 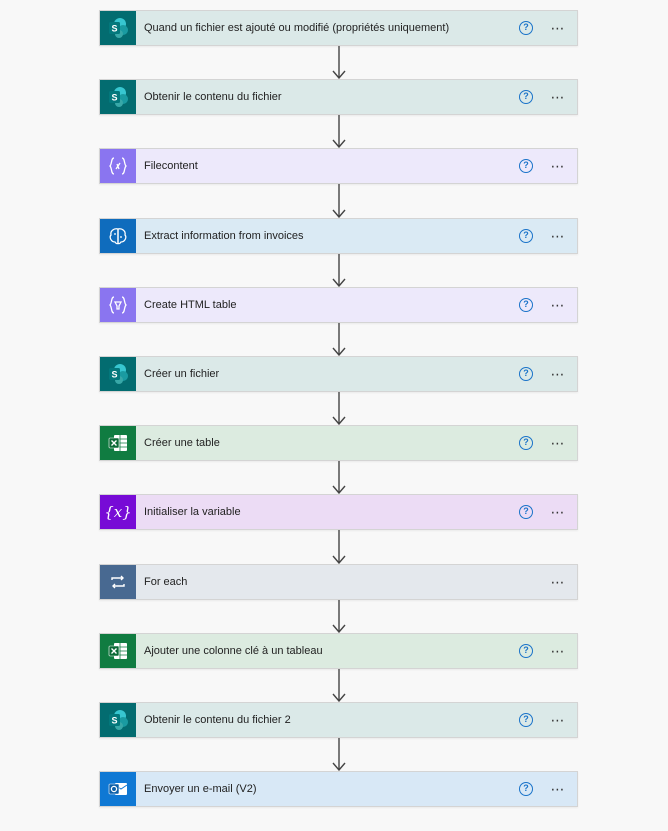 What do you see at coordinates (192, 512) in the screenshot?
I see `step-title: Initialiser la variable` at bounding box center [192, 512].